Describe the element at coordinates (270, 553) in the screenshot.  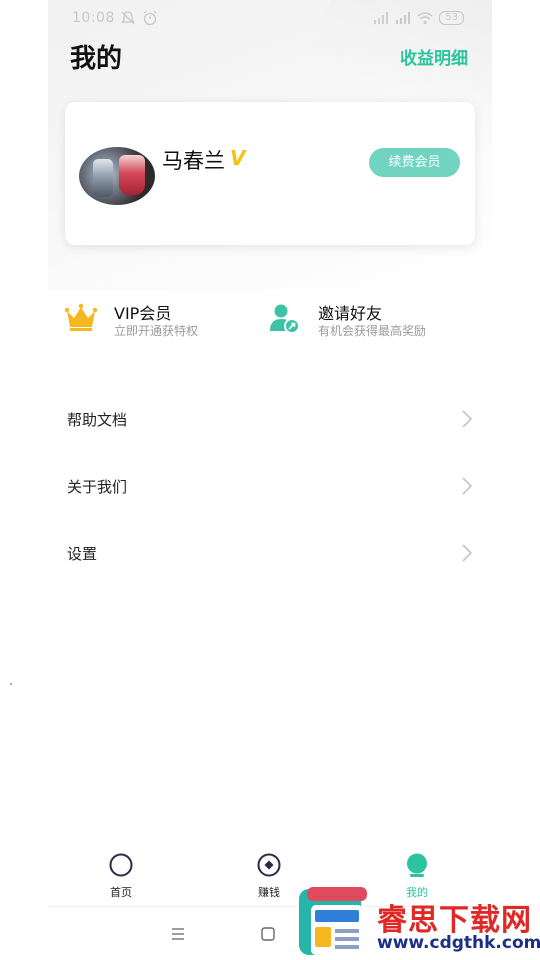
I see `menu-item-settings: 设置` at that location.